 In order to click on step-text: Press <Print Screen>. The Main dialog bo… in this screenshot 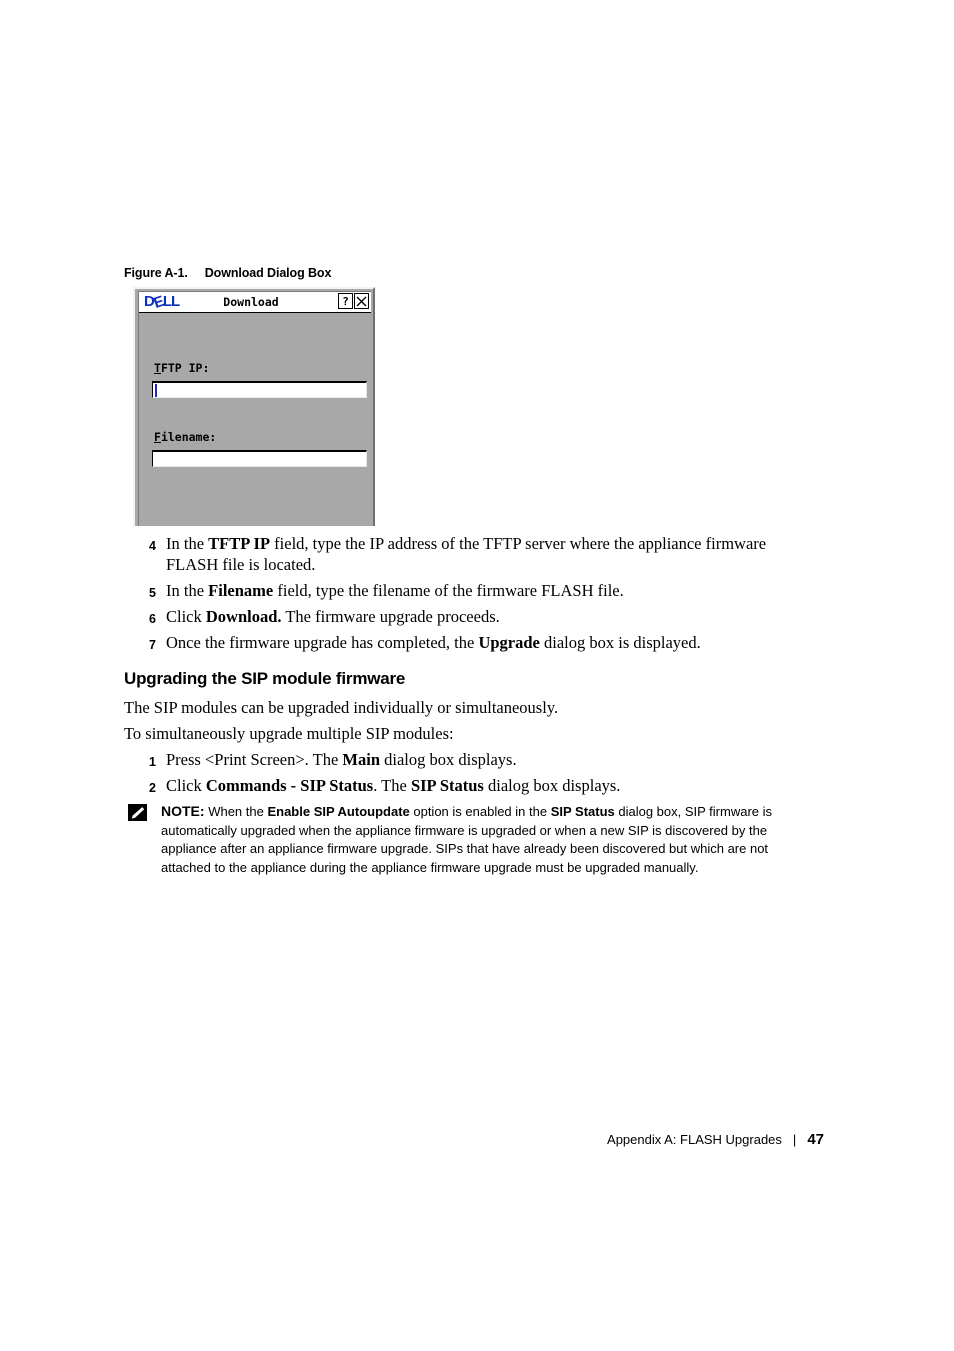, I will do `click(341, 759)`.